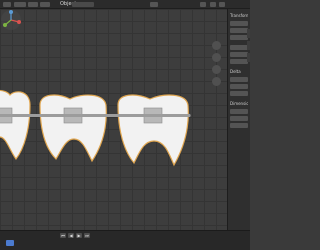 The height and width of the screenshot is (250, 320). Describe the element at coordinates (15, 124) in the screenshot. I see `tooth-left` at that location.